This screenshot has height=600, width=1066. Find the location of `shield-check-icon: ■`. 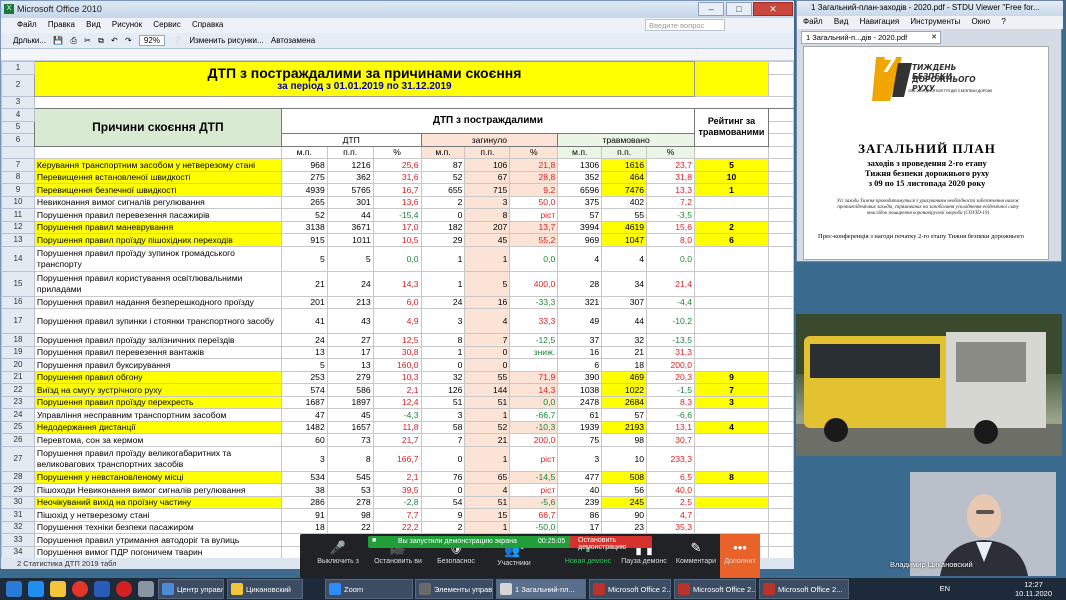

shield-check-icon: ■ is located at coordinates (374, 540).